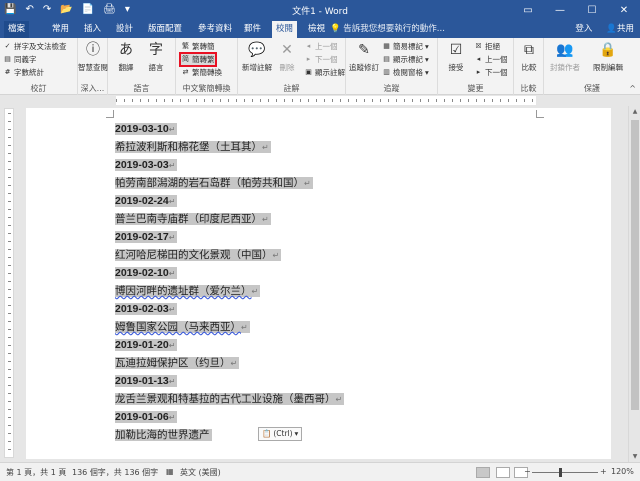 The image size is (640, 481). What do you see at coordinates (198, 46) in the screenshot?
I see `trad-to-simp-button: 繁繁轉簡` at bounding box center [198, 46].